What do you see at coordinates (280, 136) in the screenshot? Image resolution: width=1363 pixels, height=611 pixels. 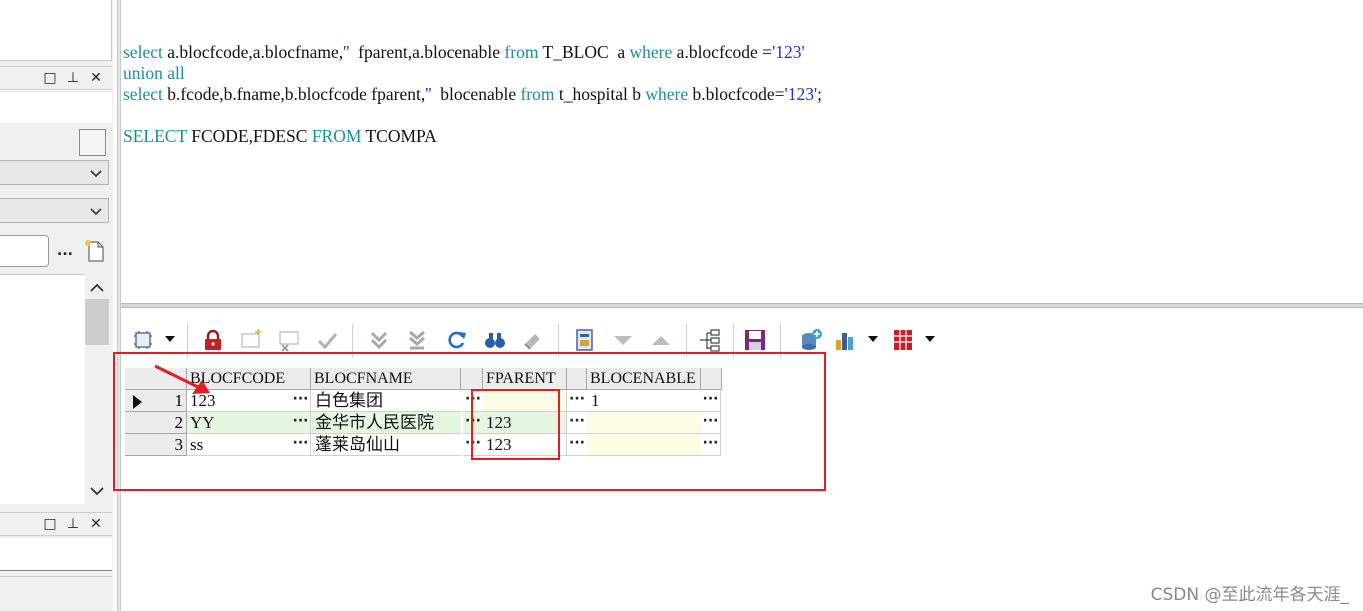 I see `sql-line-5: SELECT FCODE,FDESC FROM TCOMPA` at bounding box center [280, 136].